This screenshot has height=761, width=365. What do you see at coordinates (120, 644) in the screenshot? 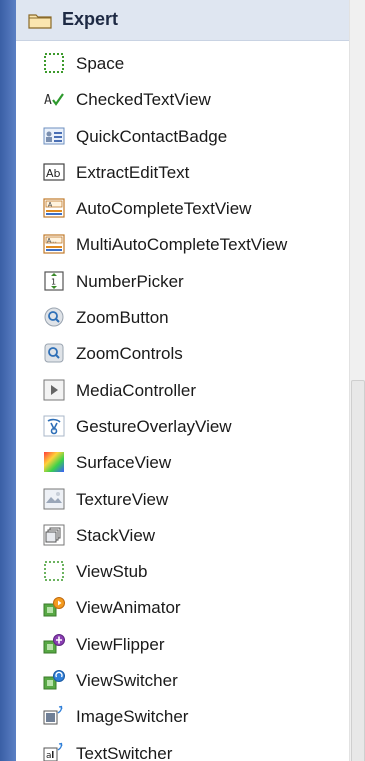
I see `palette-item-label: ViewFlipper` at bounding box center [120, 644].